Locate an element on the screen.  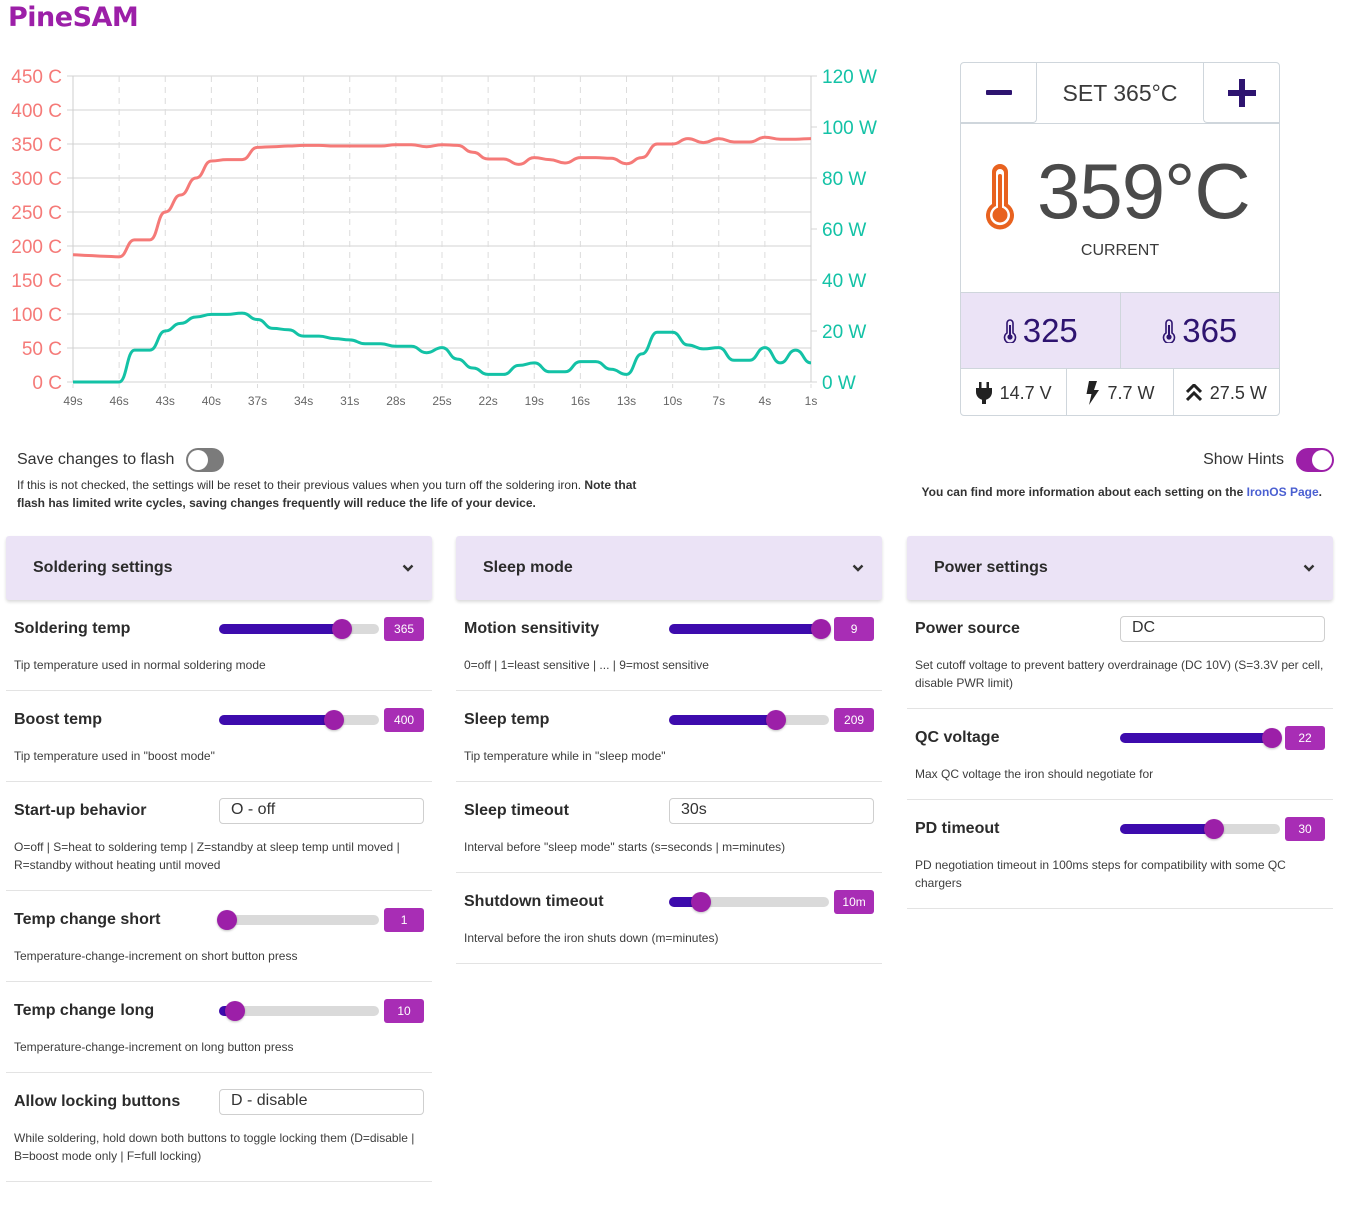
power-stat: 7.7 W is located at coordinates (1119, 392).